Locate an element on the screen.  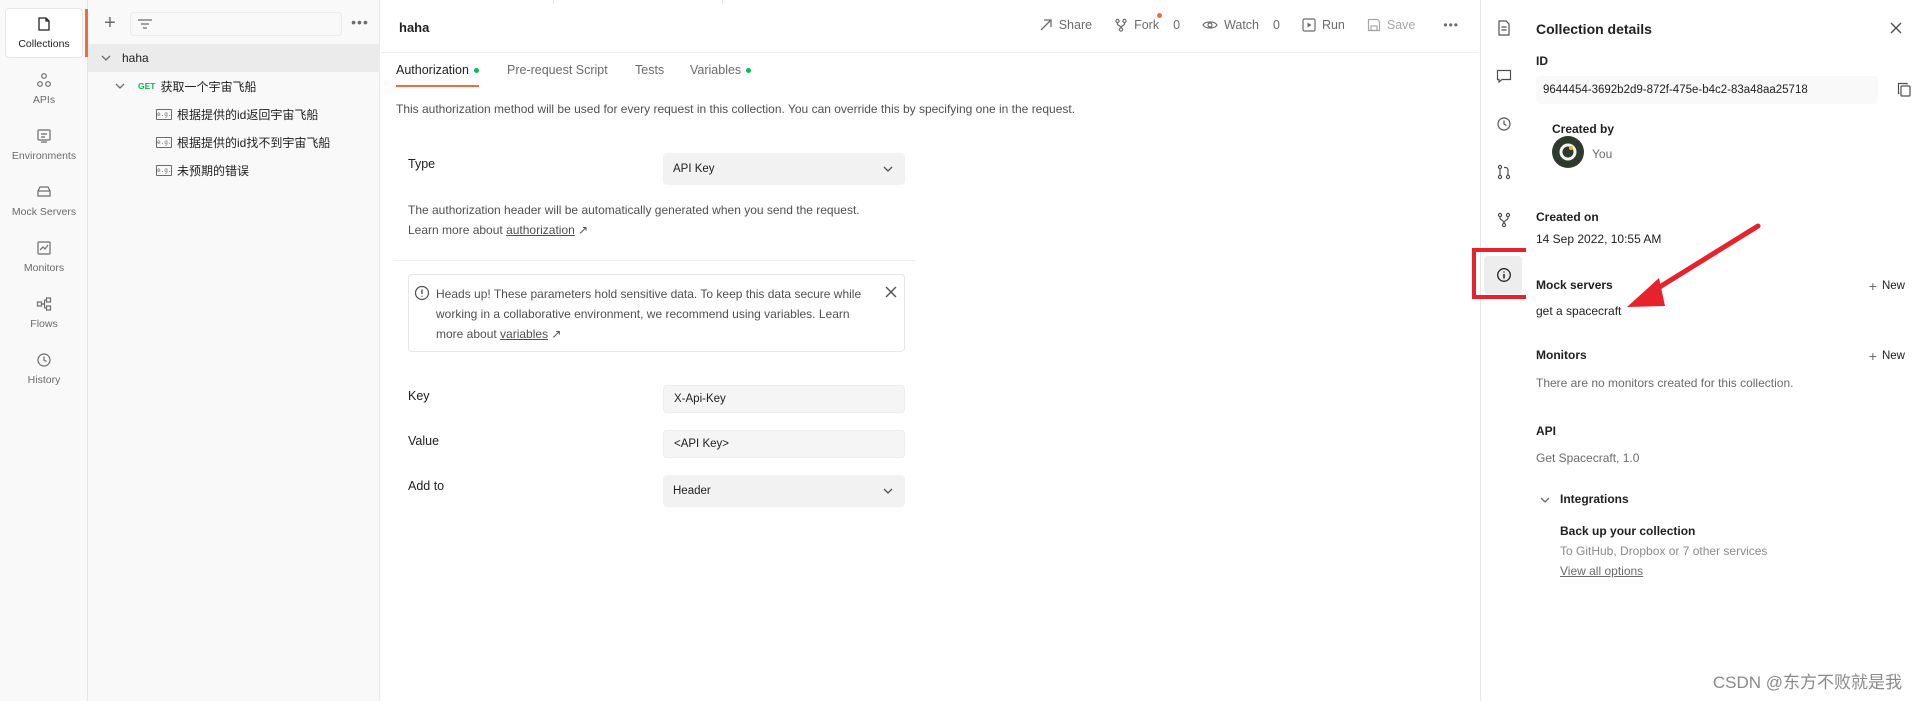
watch-button: Watch 0 is located at coordinates (1241, 25).